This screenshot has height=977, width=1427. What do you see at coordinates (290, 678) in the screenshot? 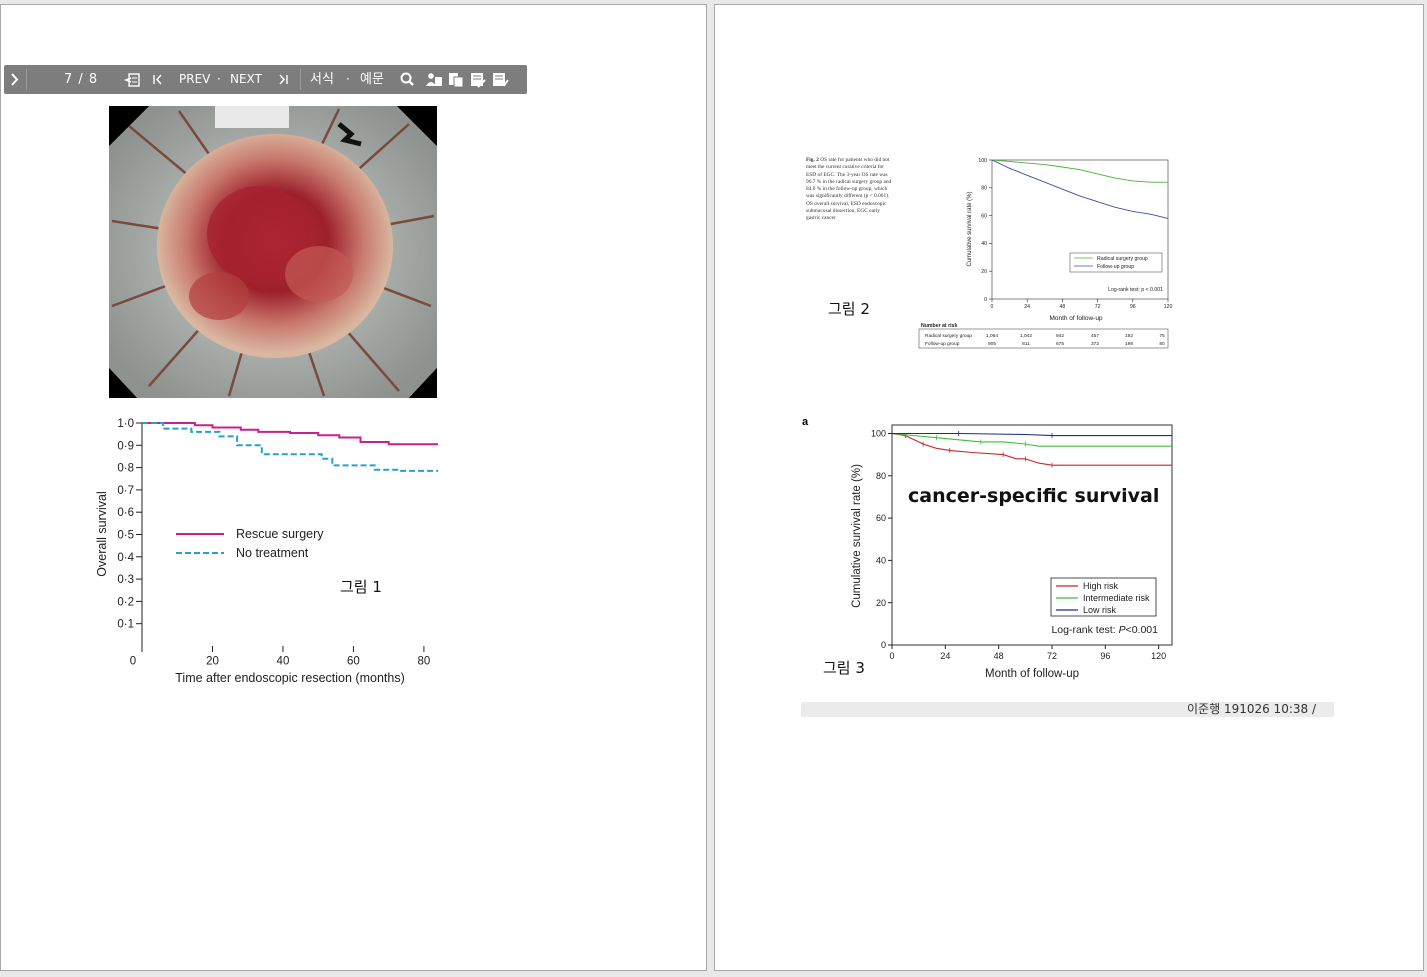
I see `figure1-xlabel: Time after endoscopic resection (months)` at bounding box center [290, 678].